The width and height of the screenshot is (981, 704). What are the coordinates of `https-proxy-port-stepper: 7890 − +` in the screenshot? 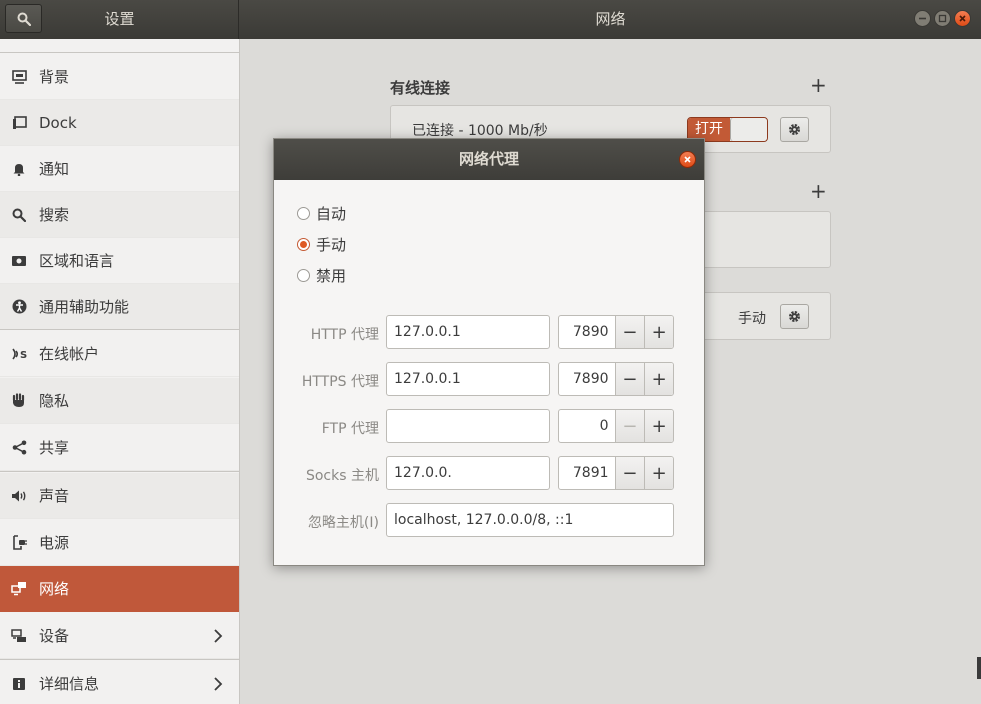 It's located at (616, 379).